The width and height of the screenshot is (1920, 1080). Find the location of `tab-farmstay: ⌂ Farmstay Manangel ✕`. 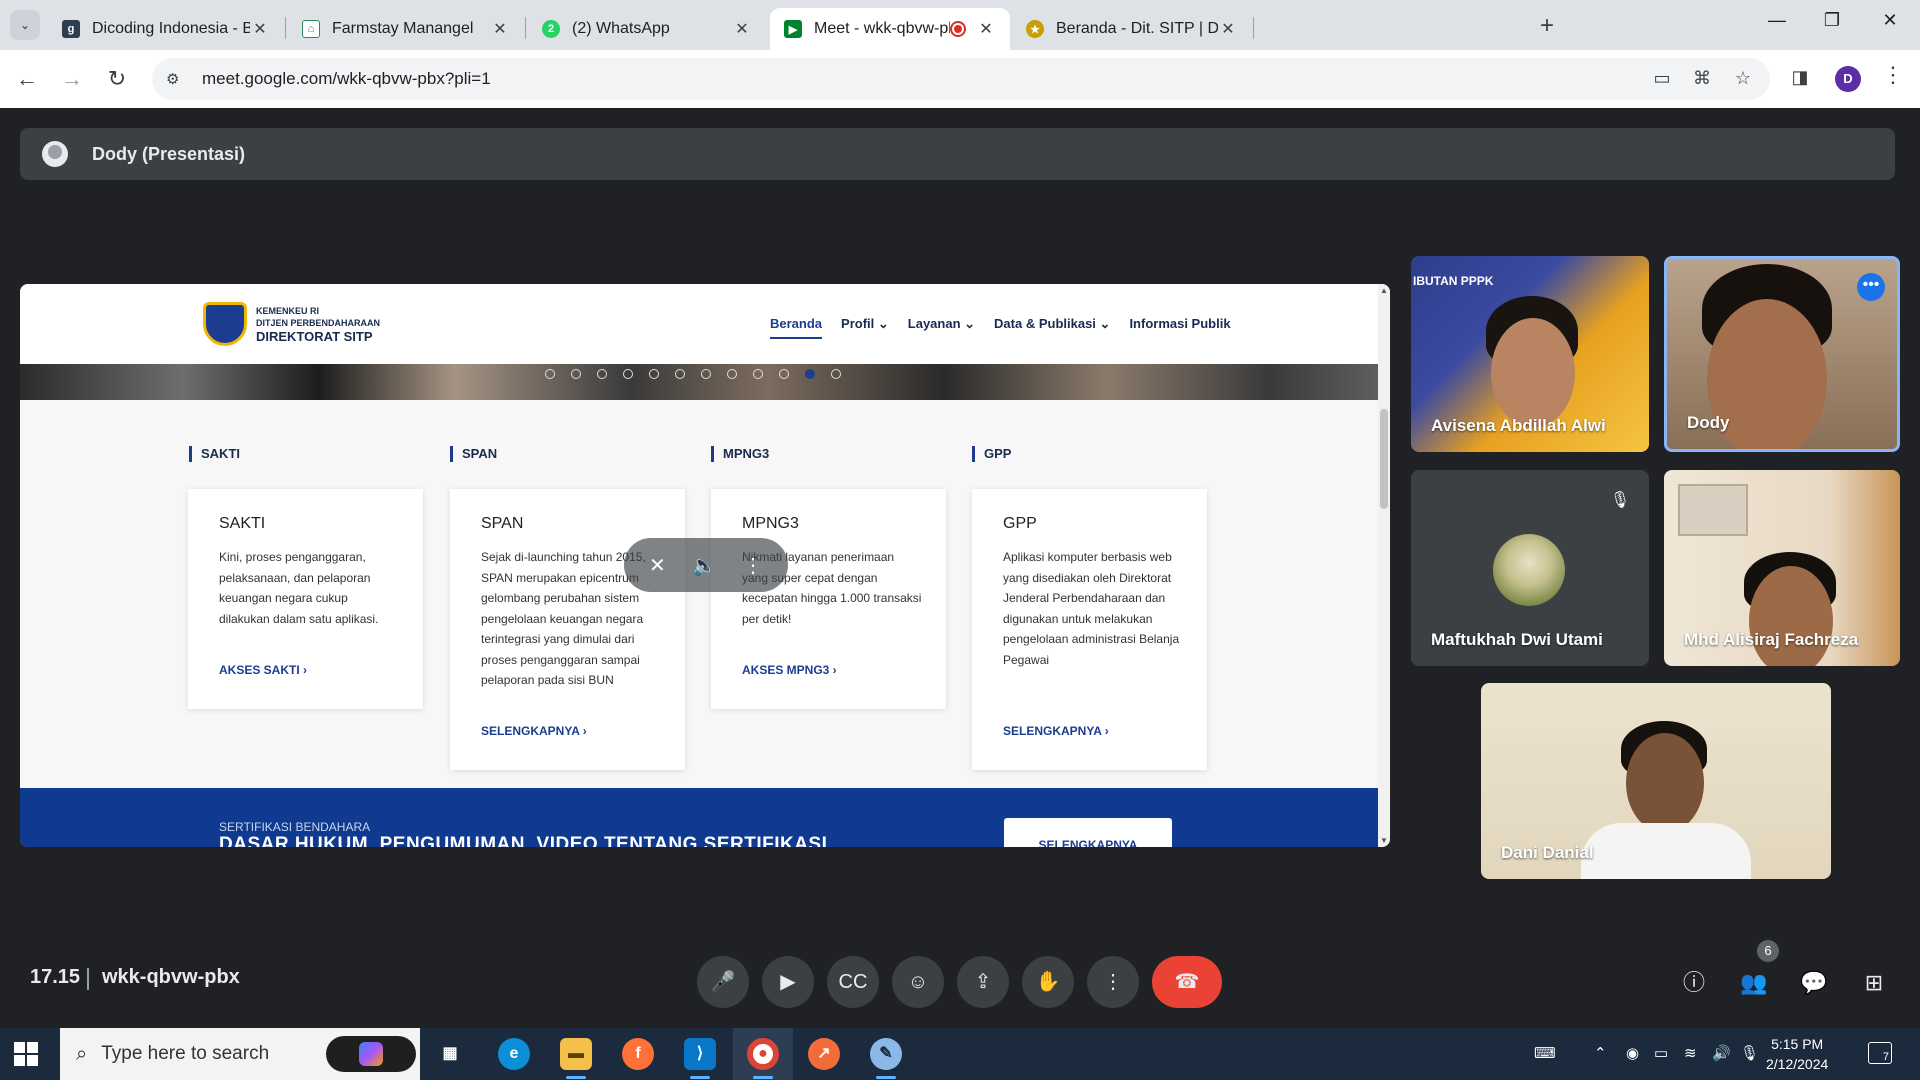

tab-farmstay: ⌂ Farmstay Manangel ✕ is located at coordinates (406, 29).